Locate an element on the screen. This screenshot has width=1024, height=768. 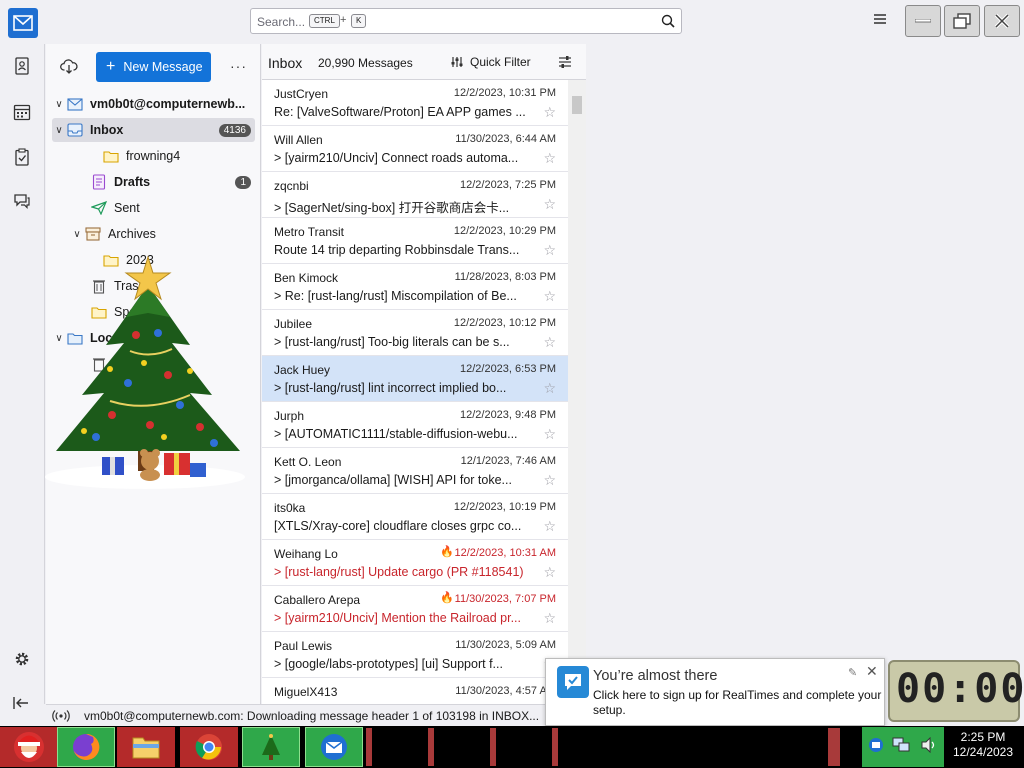
date: 12/2/2023, 9:48 PM is located at coordinates (507, 415).